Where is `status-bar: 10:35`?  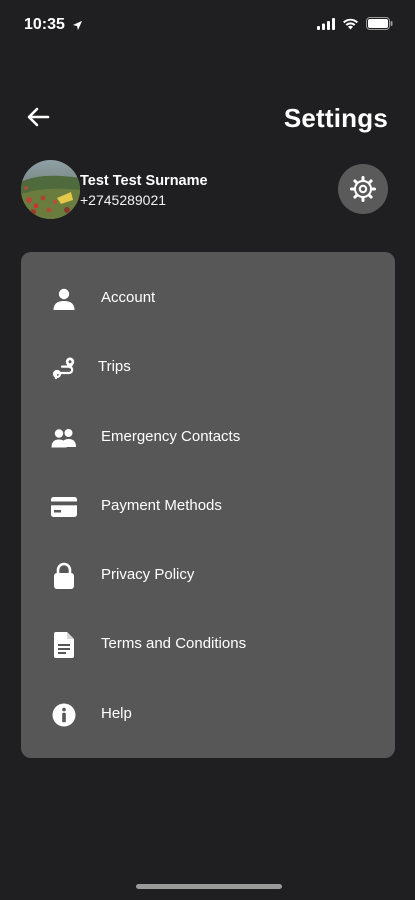 status-bar: 10:35 is located at coordinates (207, 25).